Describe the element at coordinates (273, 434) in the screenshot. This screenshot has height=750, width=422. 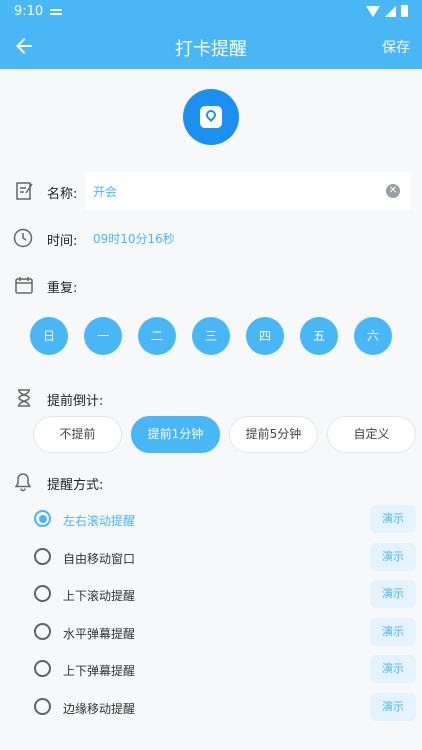
I see `countdown-option-5min: 提前5分钟` at that location.